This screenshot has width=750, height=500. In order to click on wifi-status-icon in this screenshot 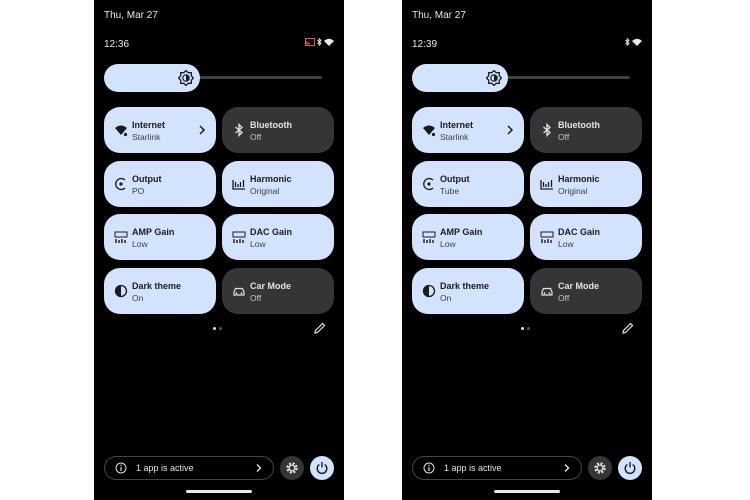, I will do `click(637, 42)`.